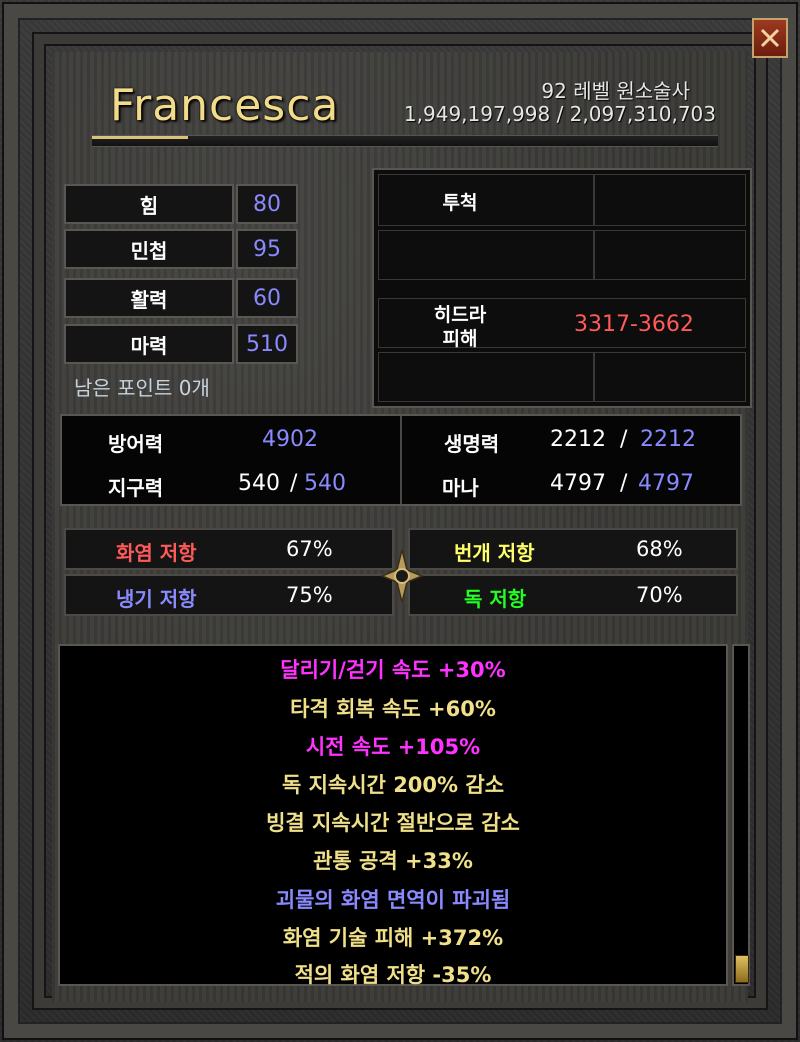 The height and width of the screenshot is (1042, 800). Describe the element at coordinates (393, 785) in the screenshot. I see `bonus-line: 독 지속시간 200% 감소` at that location.